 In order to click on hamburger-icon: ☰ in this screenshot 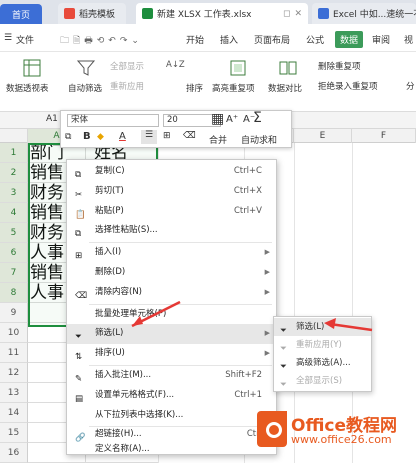, I will do `click(8, 38)`.